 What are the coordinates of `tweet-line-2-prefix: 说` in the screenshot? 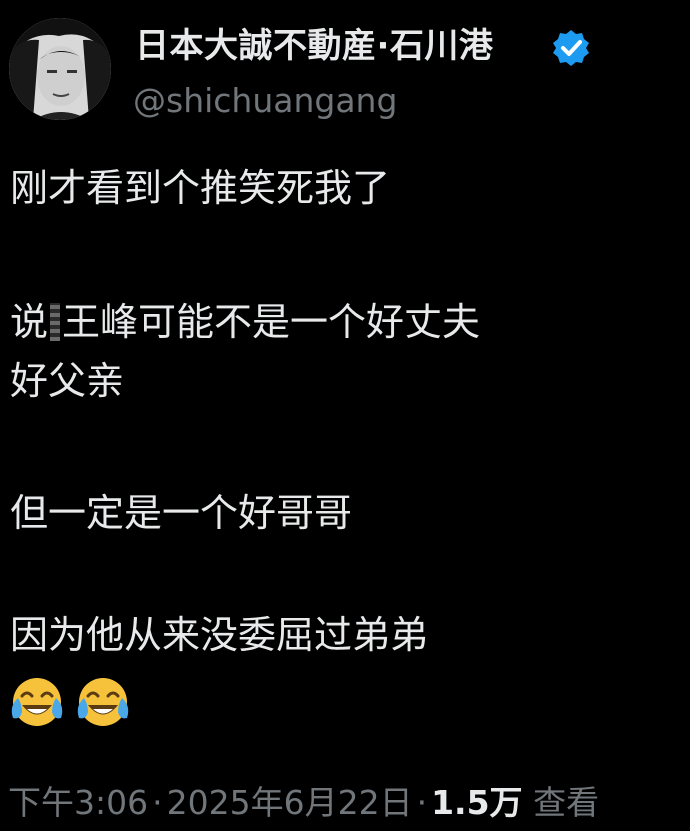 It's located at (29, 322).